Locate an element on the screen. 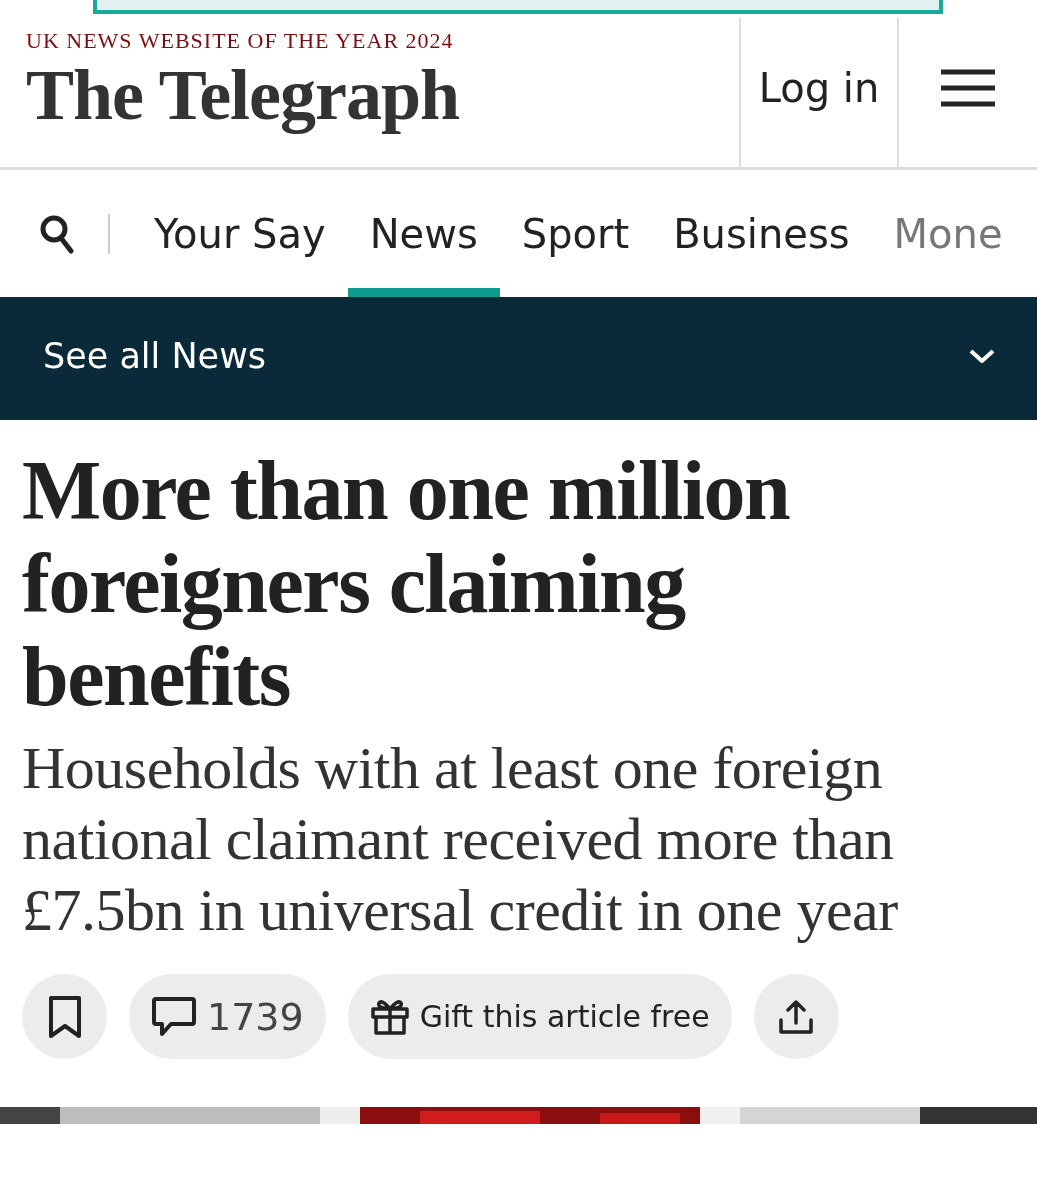 Image resolution: width=1037 pixels, height=1200 pixels. search-icon is located at coordinates (57, 233).